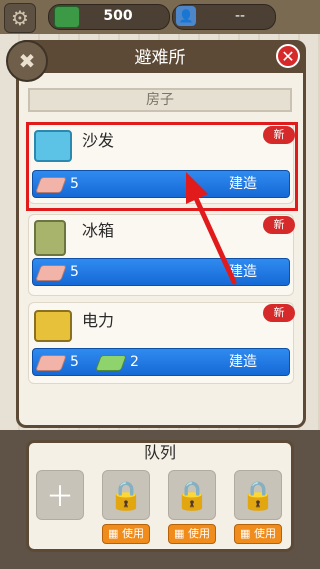  What do you see at coordinates (98, 230) in the screenshot?
I see `item-name: 冰箱` at bounding box center [98, 230].